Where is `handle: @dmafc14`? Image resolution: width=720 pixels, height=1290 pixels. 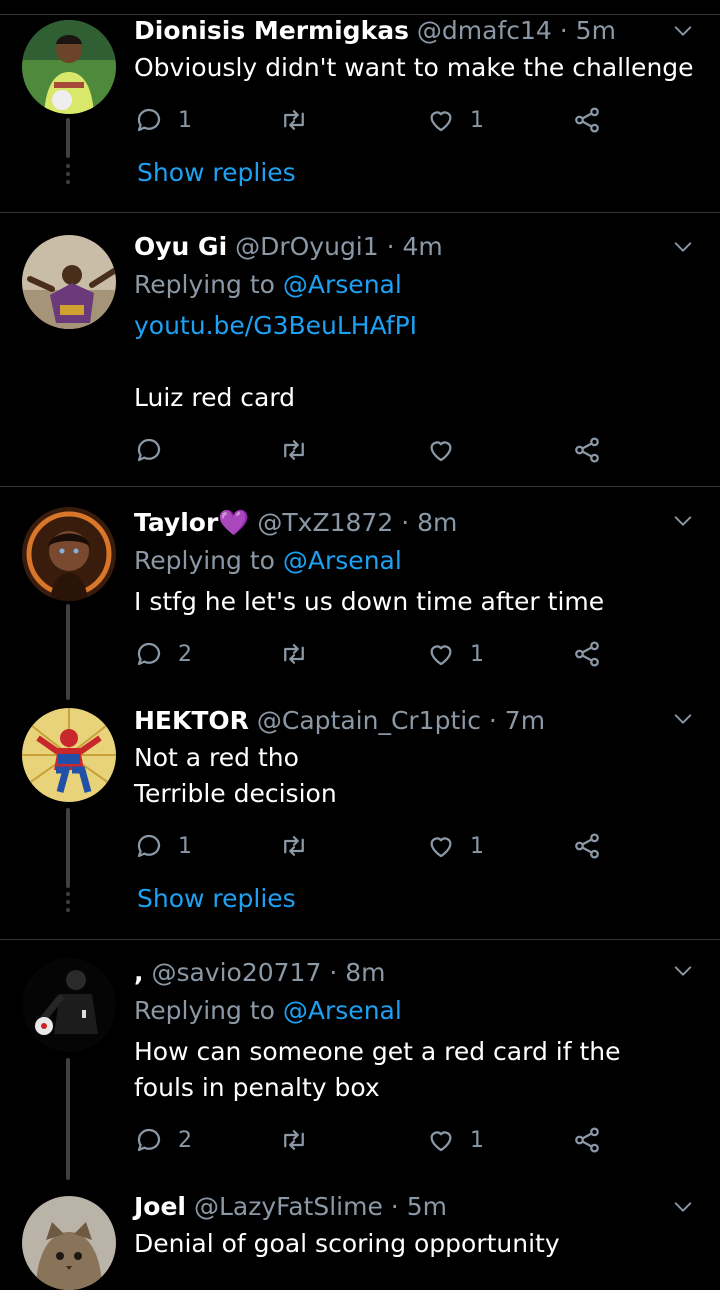
handle: @dmafc14 is located at coordinates (484, 30).